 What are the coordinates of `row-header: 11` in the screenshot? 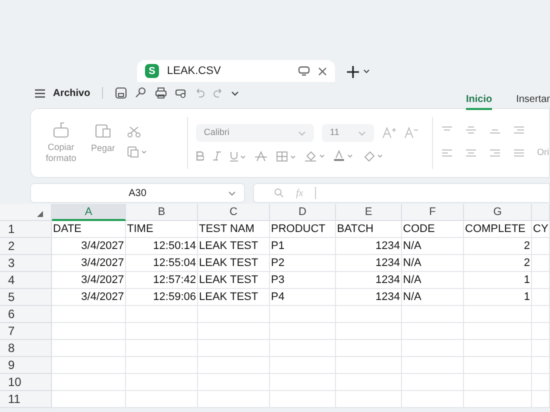 It's located at (14, 399).